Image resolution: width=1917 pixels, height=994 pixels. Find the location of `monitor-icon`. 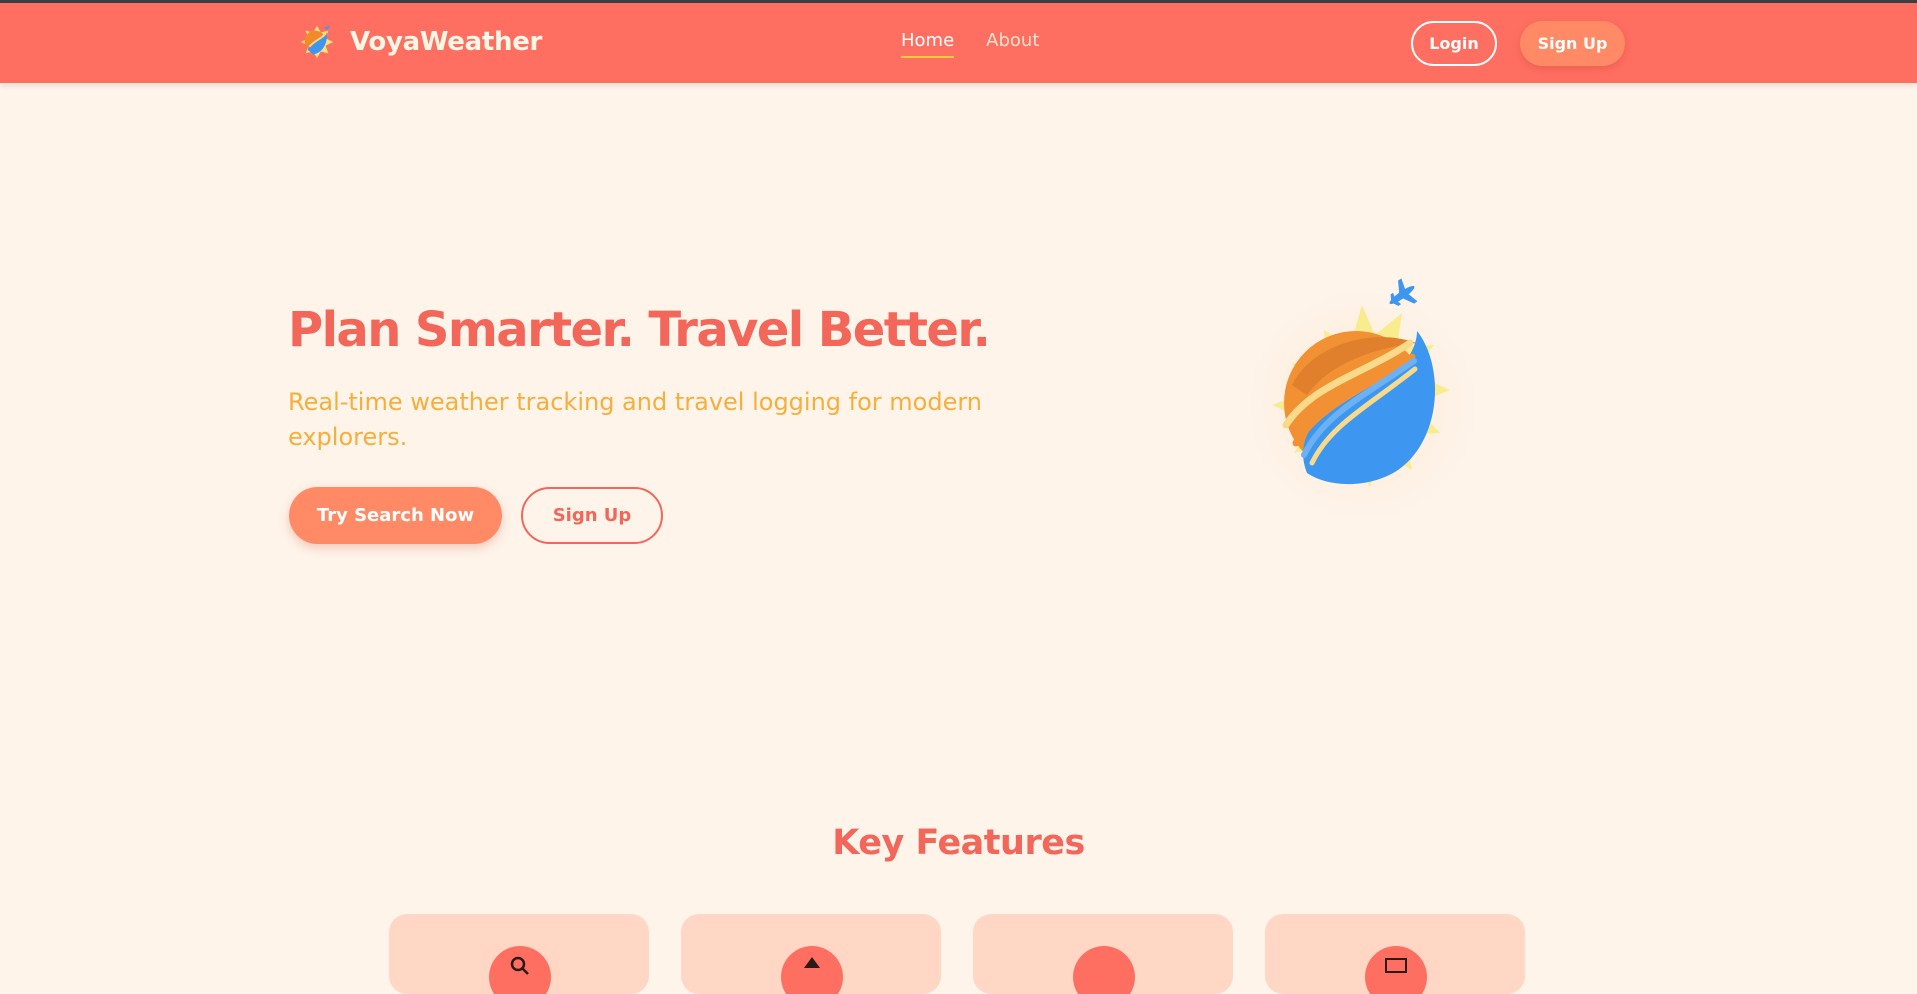

monitor-icon is located at coordinates (1396, 965).